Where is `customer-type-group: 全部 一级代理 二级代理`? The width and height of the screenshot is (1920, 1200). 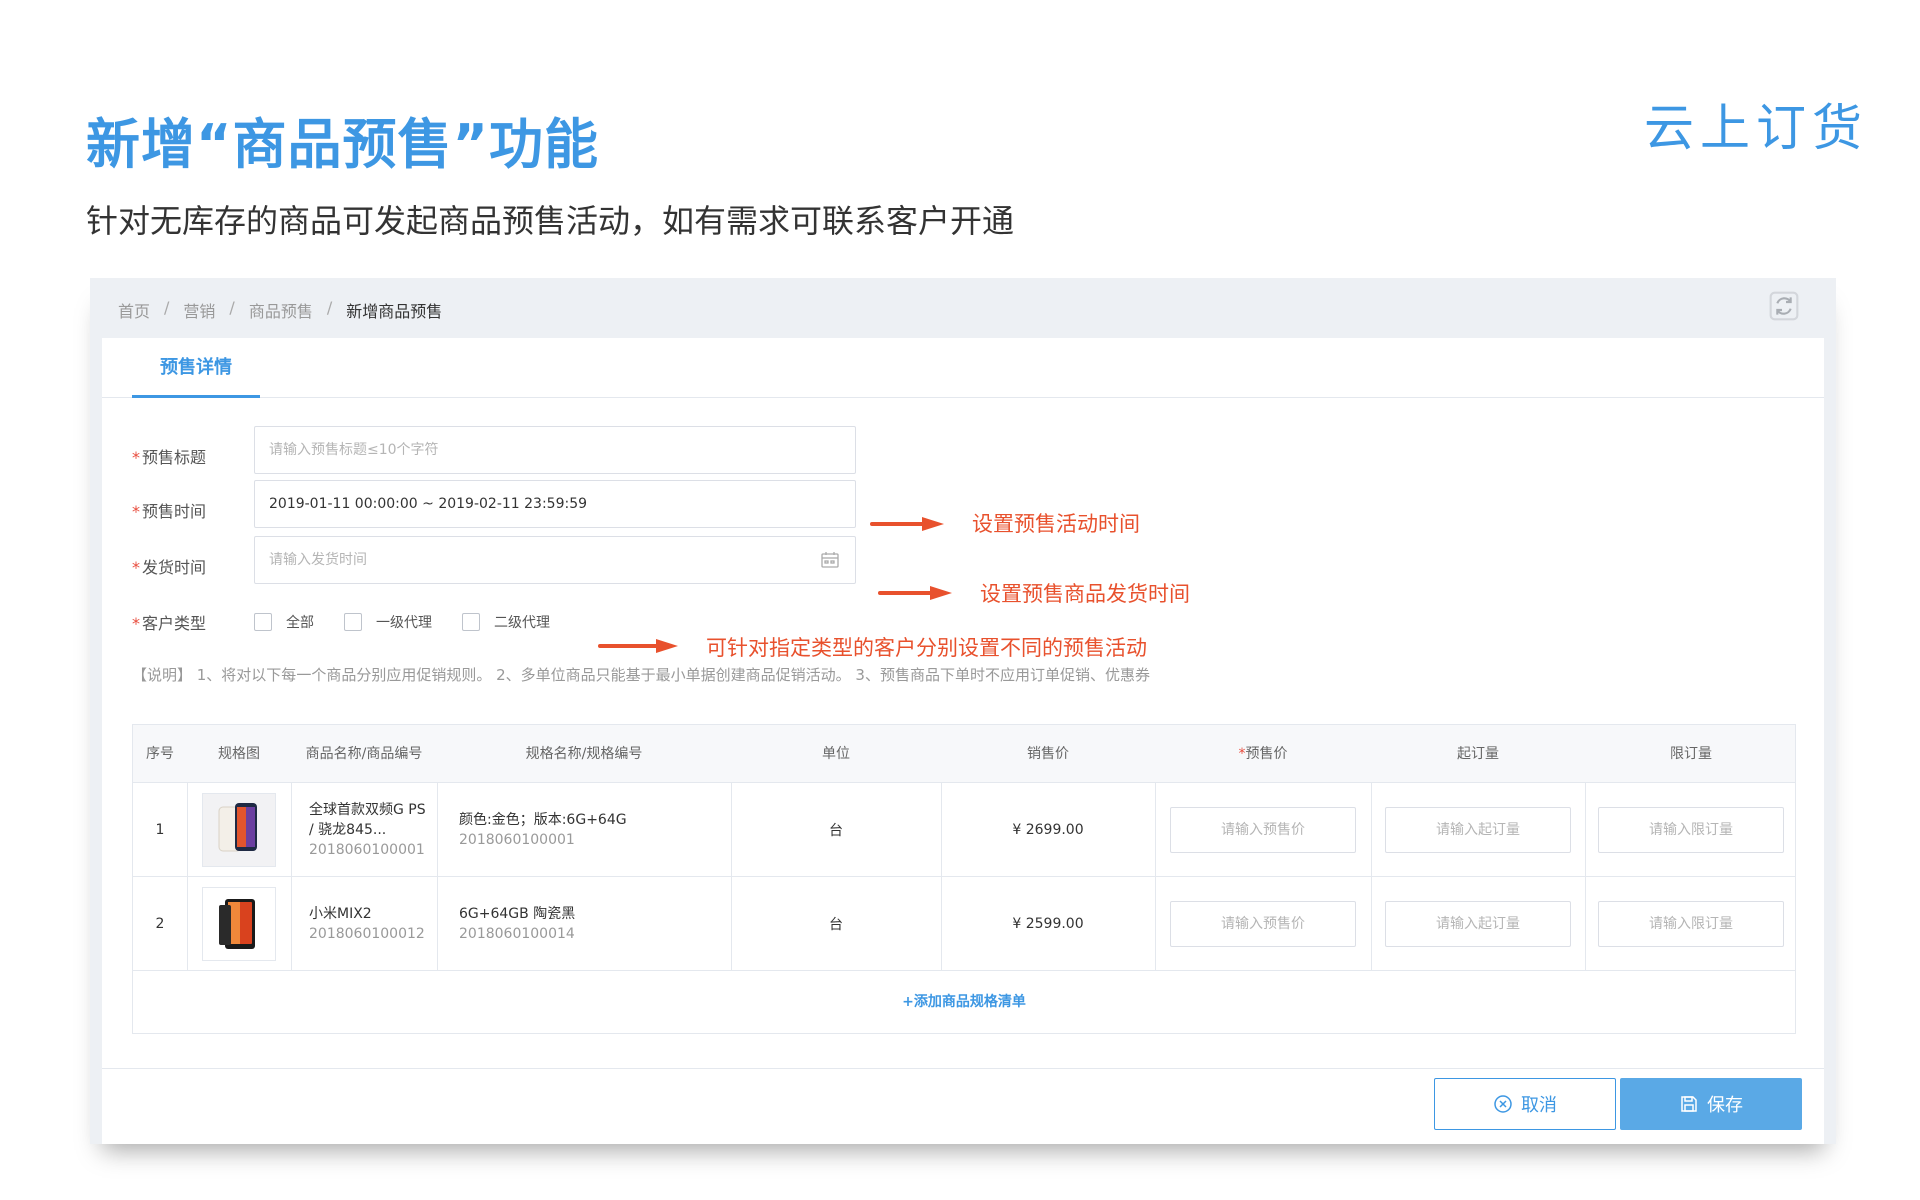
customer-type-group: 全部 一级代理 二级代理 is located at coordinates (417, 622).